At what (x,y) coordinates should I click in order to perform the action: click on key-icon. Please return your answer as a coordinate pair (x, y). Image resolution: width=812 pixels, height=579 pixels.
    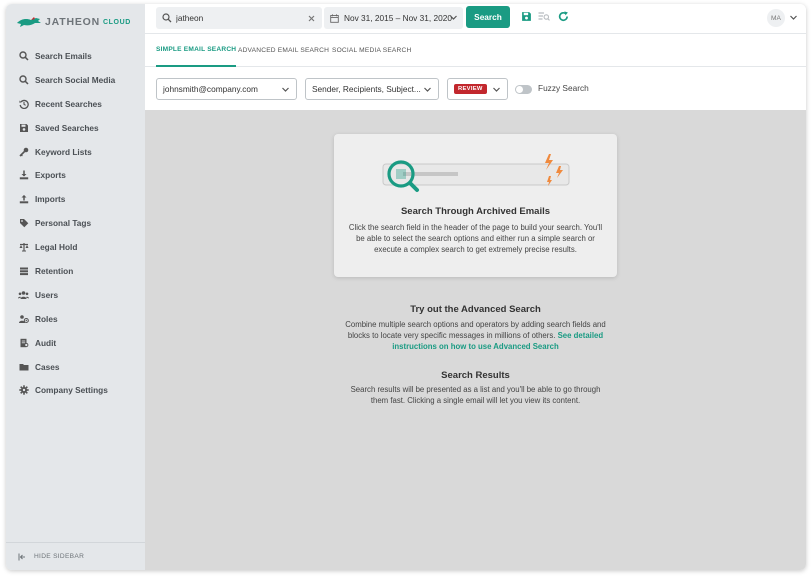
    Looking at the image, I should click on (23, 151).